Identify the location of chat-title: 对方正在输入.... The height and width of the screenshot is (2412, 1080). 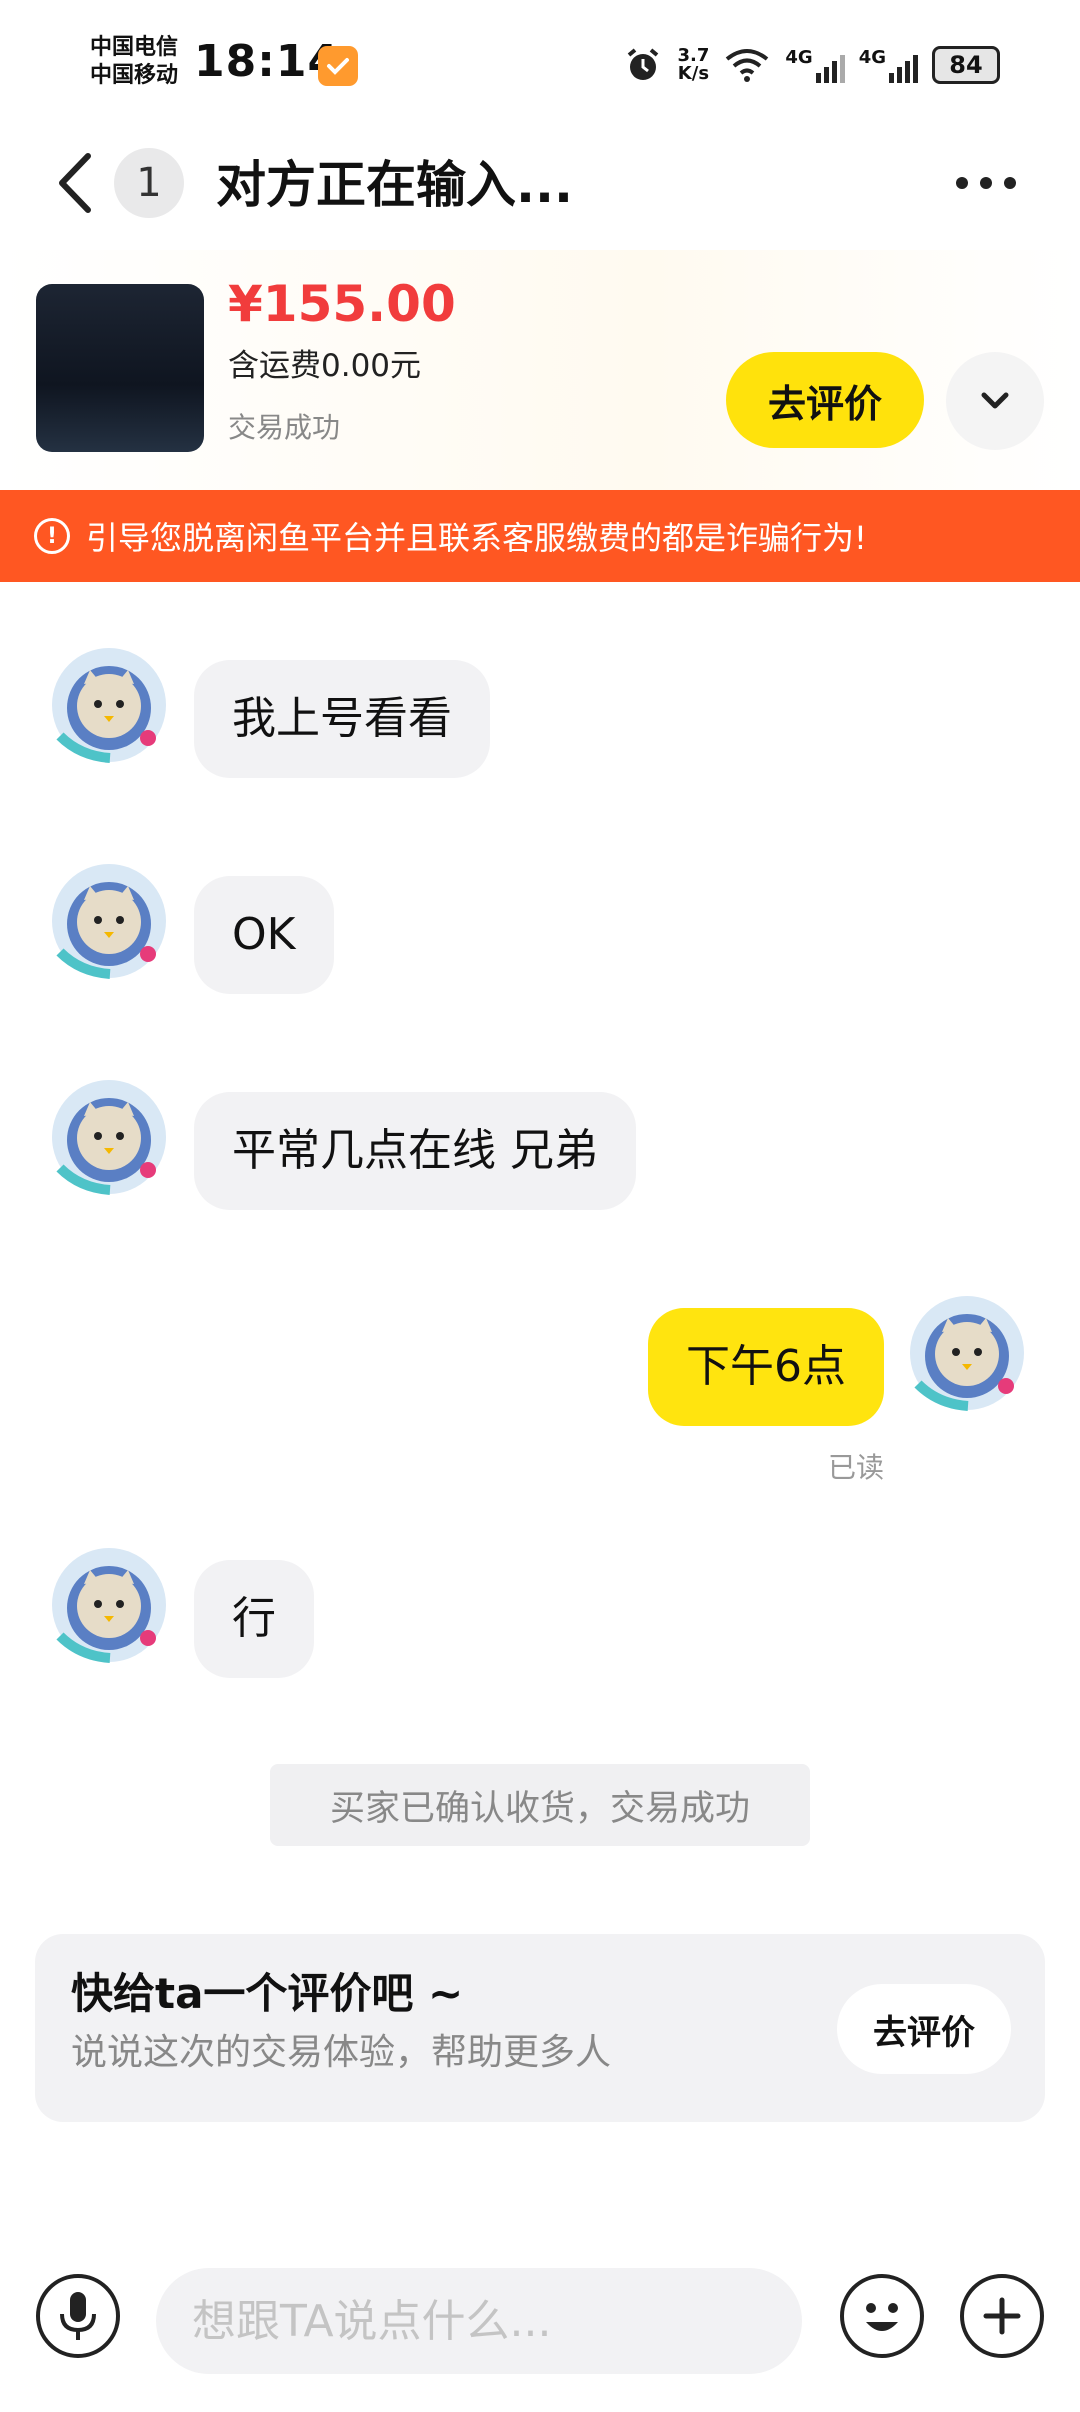
(394, 185).